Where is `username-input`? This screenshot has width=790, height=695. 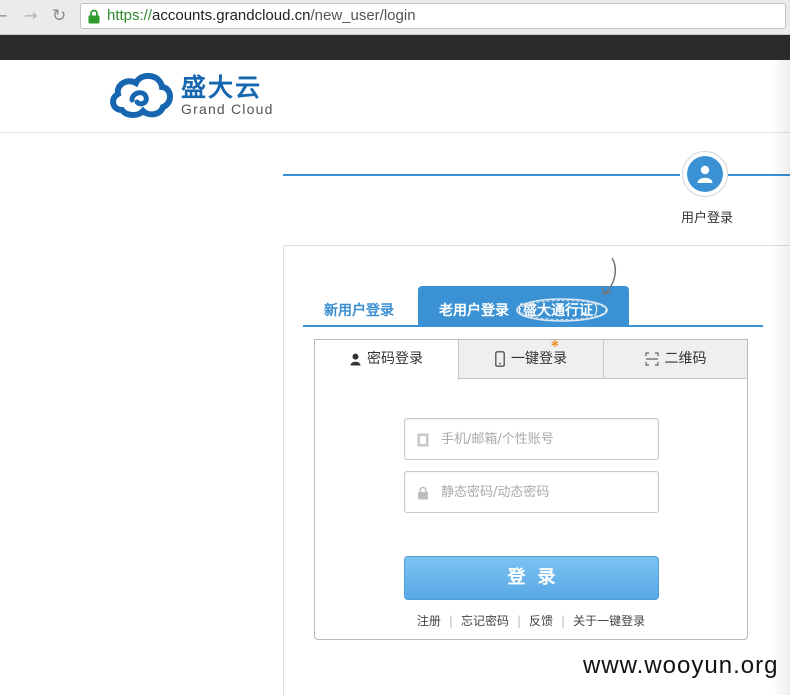
username-input is located at coordinates (541, 439).